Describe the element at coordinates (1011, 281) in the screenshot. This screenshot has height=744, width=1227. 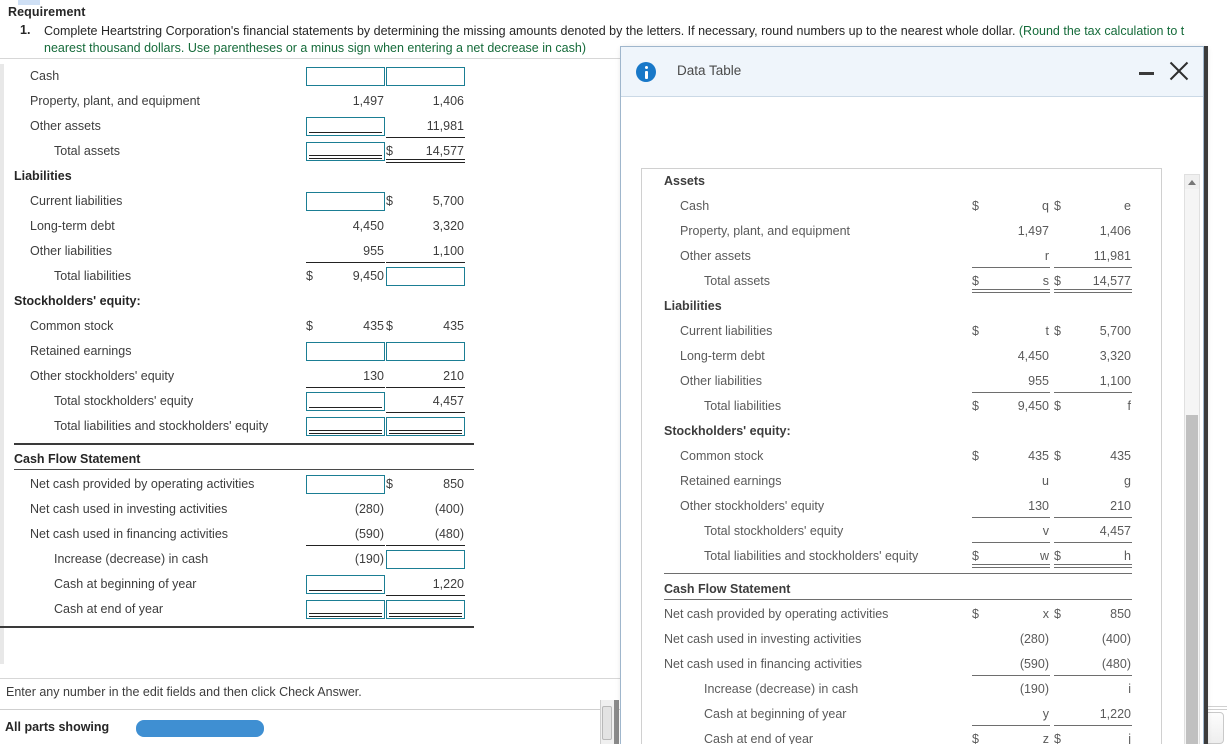
I see `data-table-cell-a: $ s` at that location.